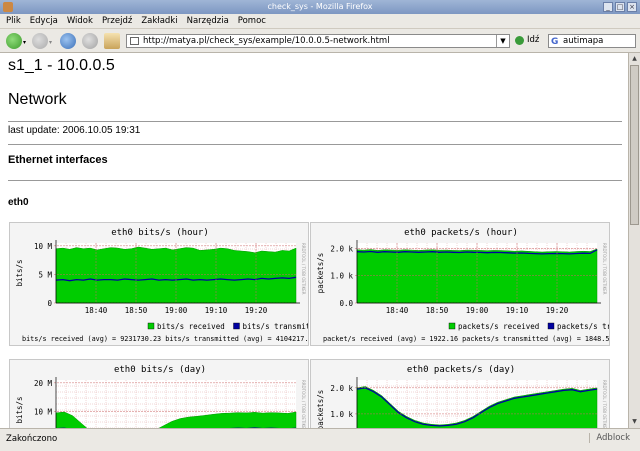 The image size is (640, 451). I want to click on scroll-thumb, so click(634, 145).